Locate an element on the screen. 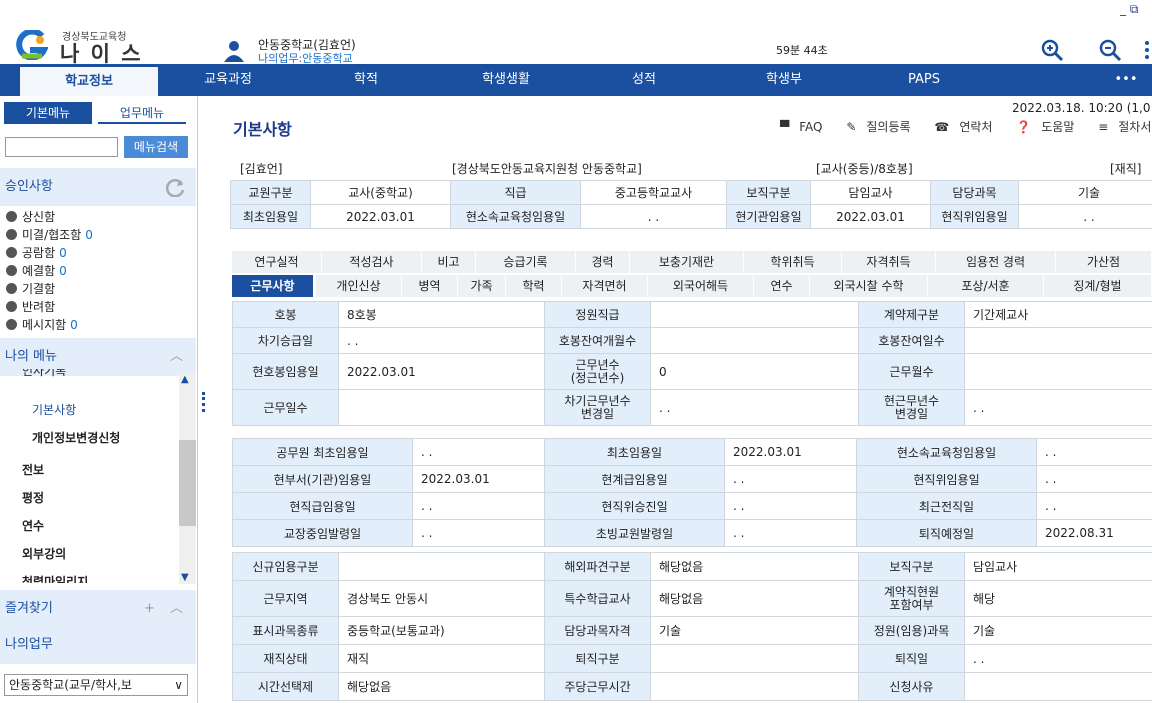 The height and width of the screenshot is (703, 1152). field-label: 직급 is located at coordinates (515, 192).